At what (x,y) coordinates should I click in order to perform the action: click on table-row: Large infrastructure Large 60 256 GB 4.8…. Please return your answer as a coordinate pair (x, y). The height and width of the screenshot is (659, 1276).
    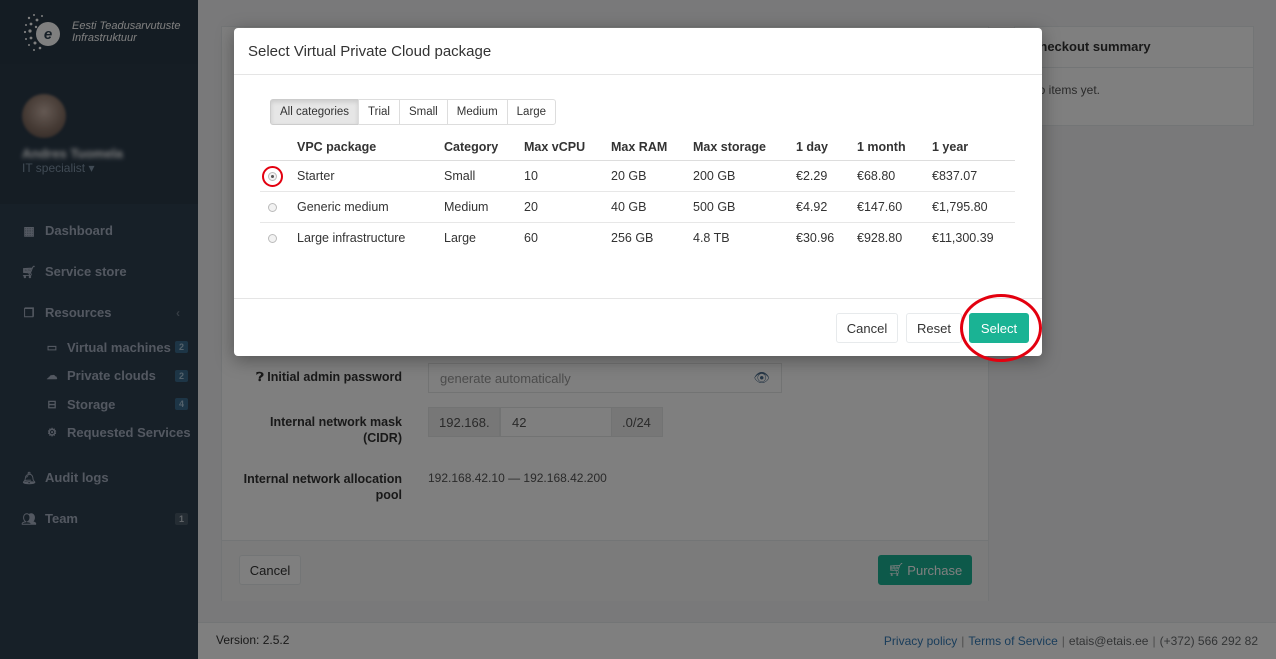
    Looking at the image, I should click on (637, 237).